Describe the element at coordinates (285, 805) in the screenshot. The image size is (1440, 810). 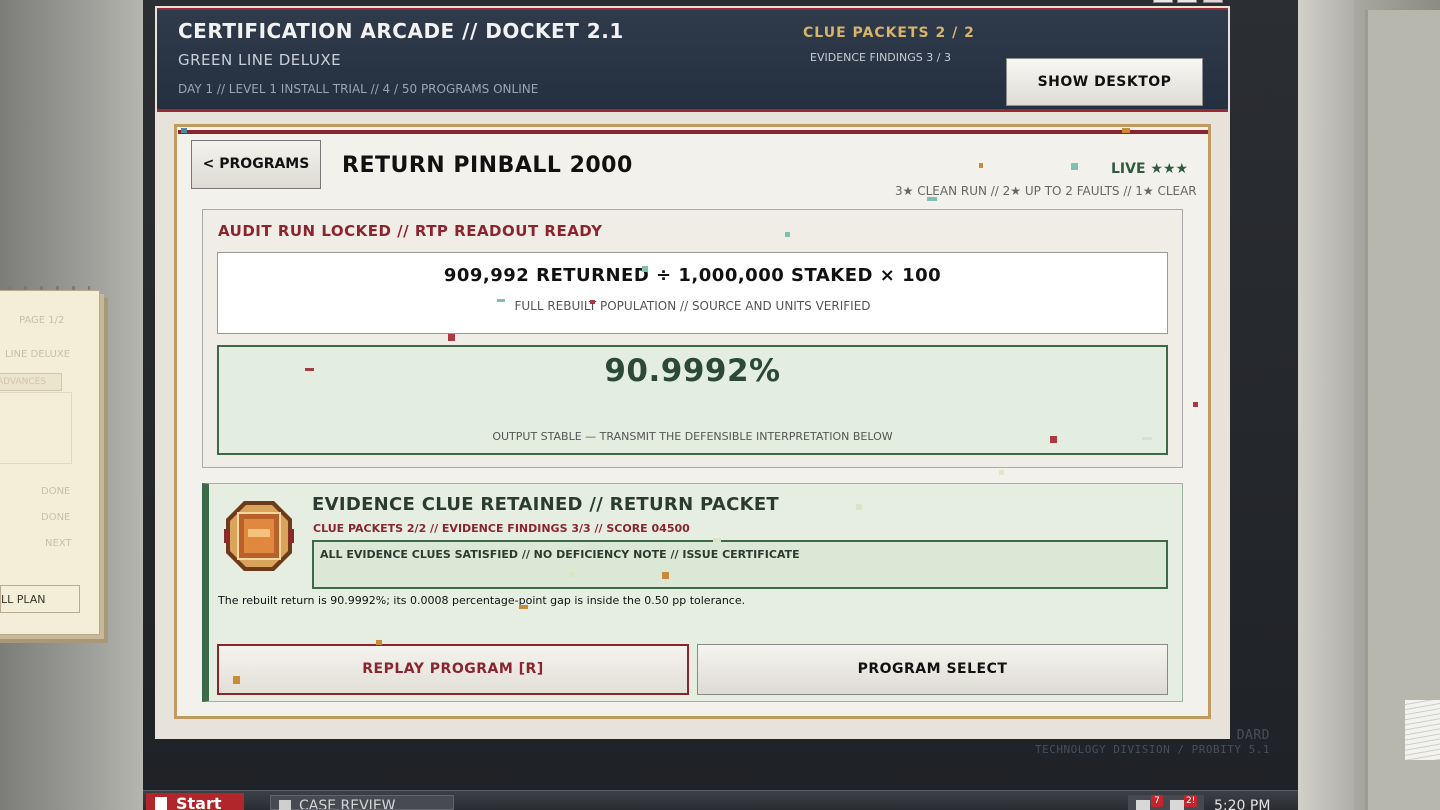
I see `case-review-icon` at that location.